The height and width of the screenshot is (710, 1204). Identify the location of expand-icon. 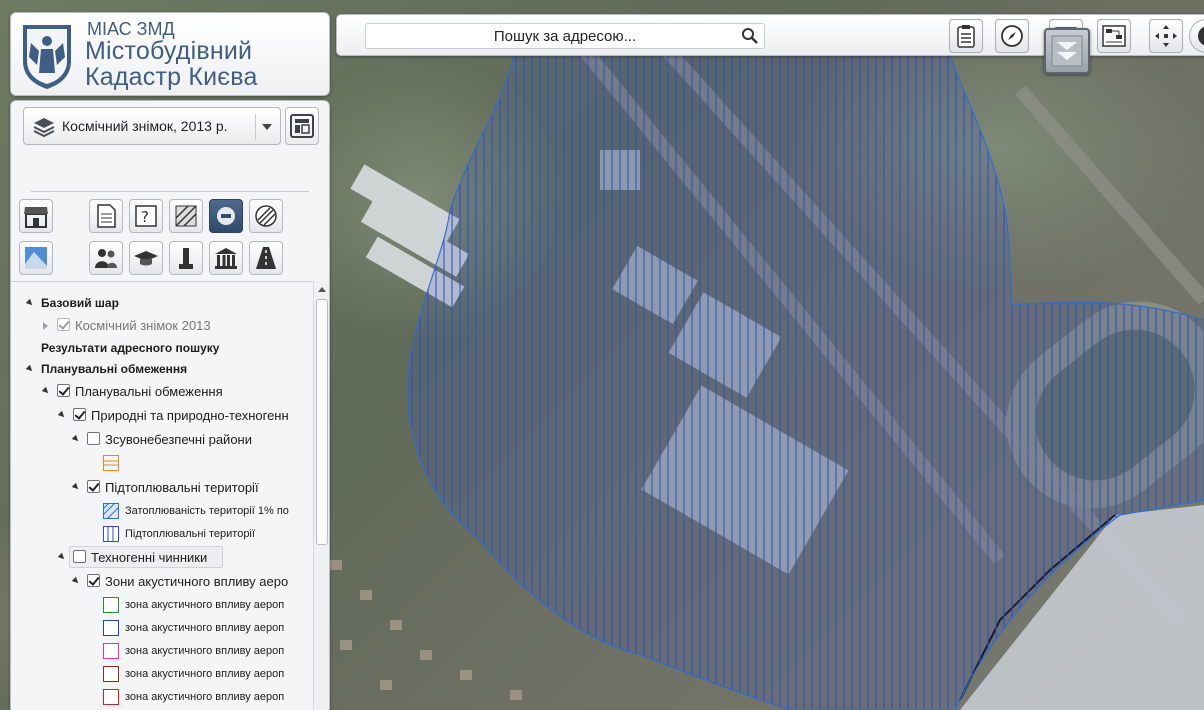
(45, 326).